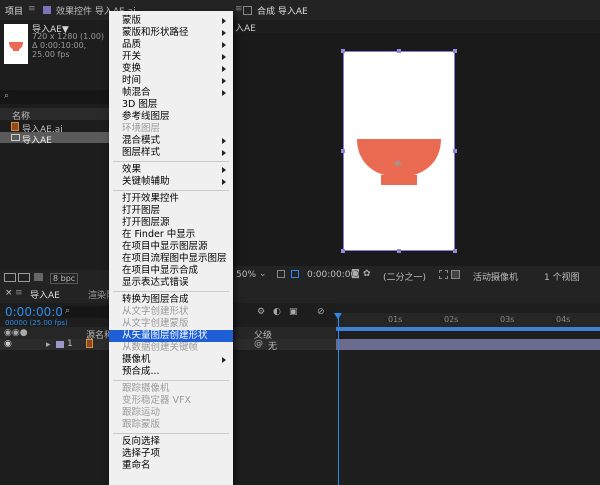 The width and height of the screenshot is (600, 485). What do you see at coordinates (32, 9) in the screenshot?
I see `panel-menu-icon: ≡` at bounding box center [32, 9].